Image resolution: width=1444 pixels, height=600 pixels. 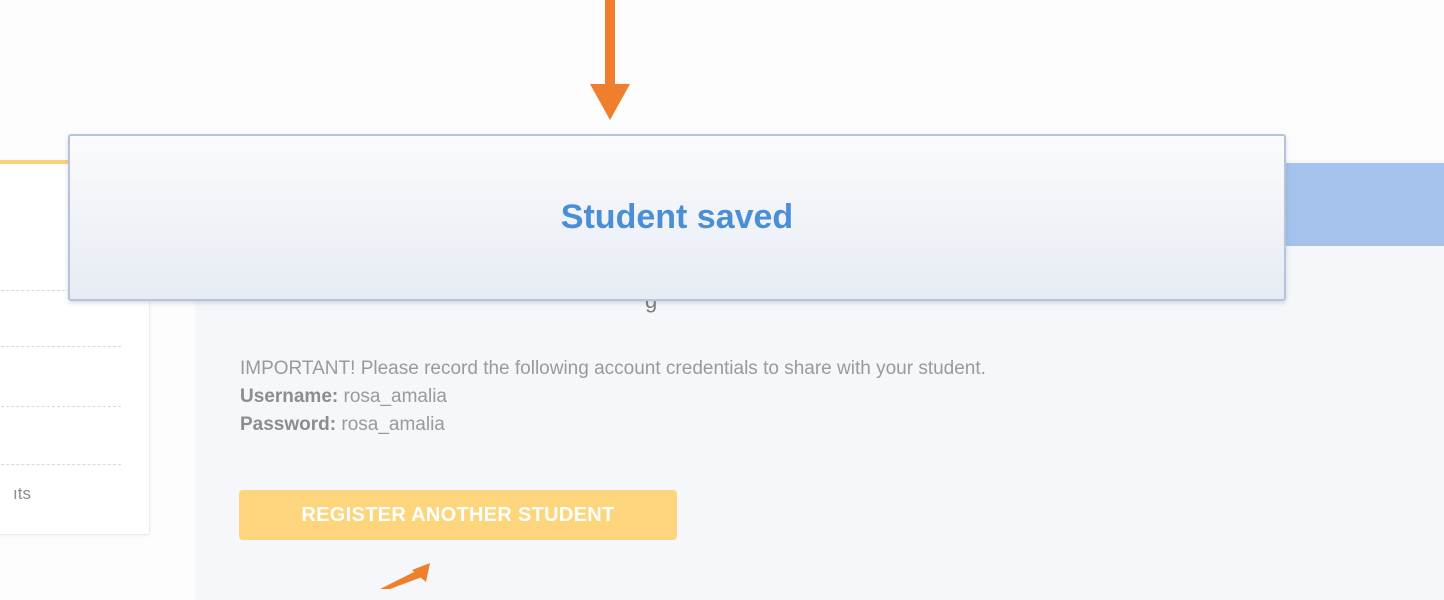 I want to click on password-label: Password:, so click(x=288, y=424).